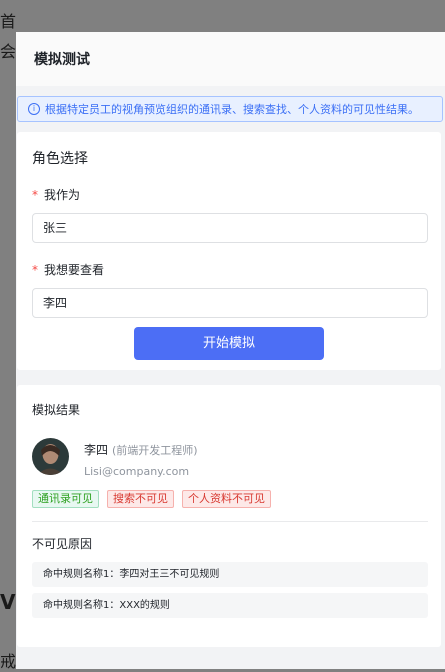  I want to click on target-label-text: 我想要查看, so click(74, 270).